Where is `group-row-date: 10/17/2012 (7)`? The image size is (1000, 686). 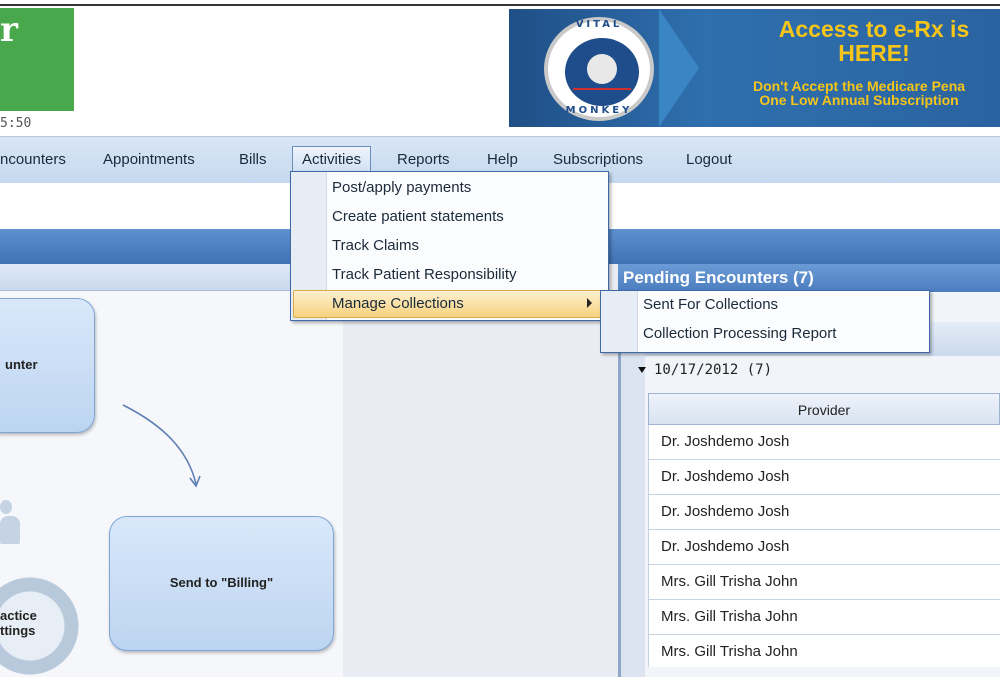
group-row-date: 10/17/2012 (7) is located at coordinates (705, 370).